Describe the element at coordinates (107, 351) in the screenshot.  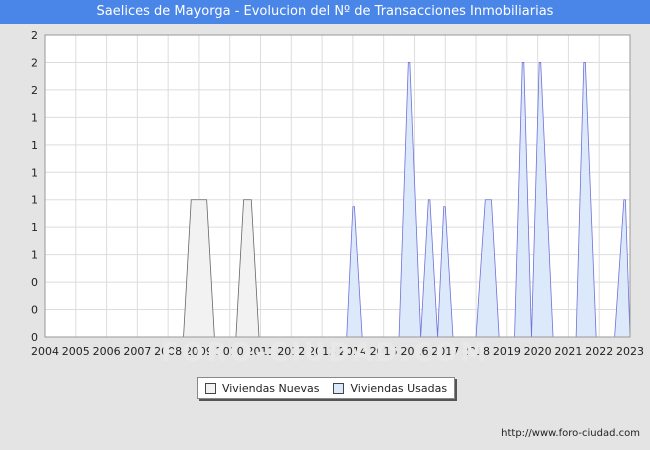
I see `x-tick-label: 2006` at that location.